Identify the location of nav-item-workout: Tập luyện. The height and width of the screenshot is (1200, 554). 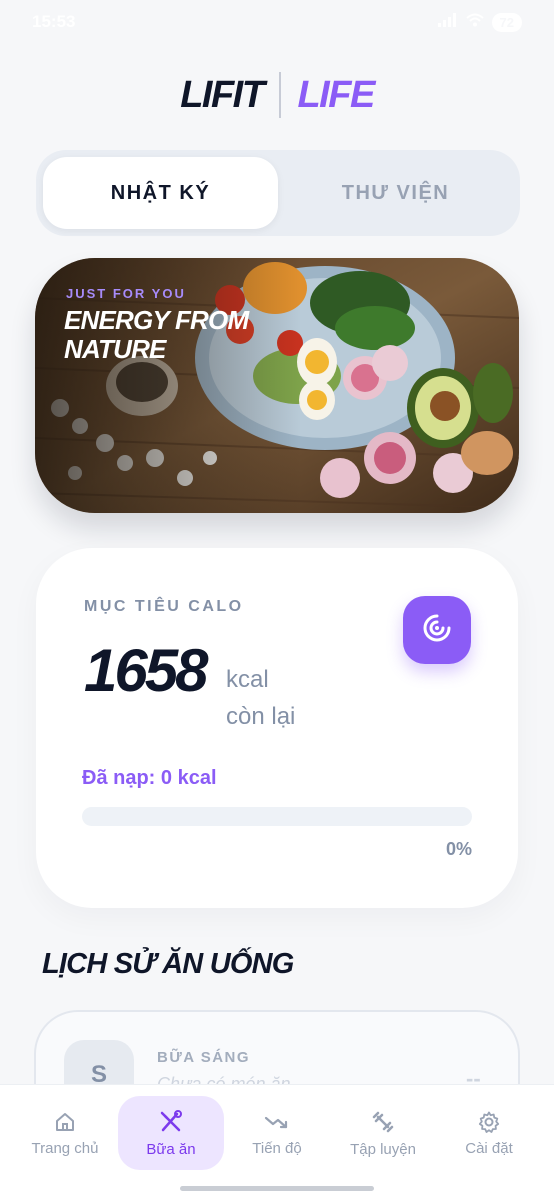
(383, 1133).